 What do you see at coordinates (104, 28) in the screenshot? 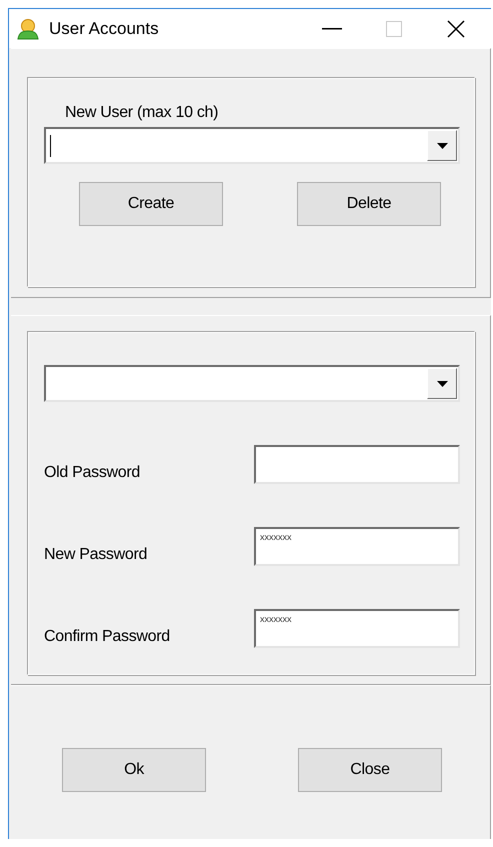
I see `window-title: User Accounts` at bounding box center [104, 28].